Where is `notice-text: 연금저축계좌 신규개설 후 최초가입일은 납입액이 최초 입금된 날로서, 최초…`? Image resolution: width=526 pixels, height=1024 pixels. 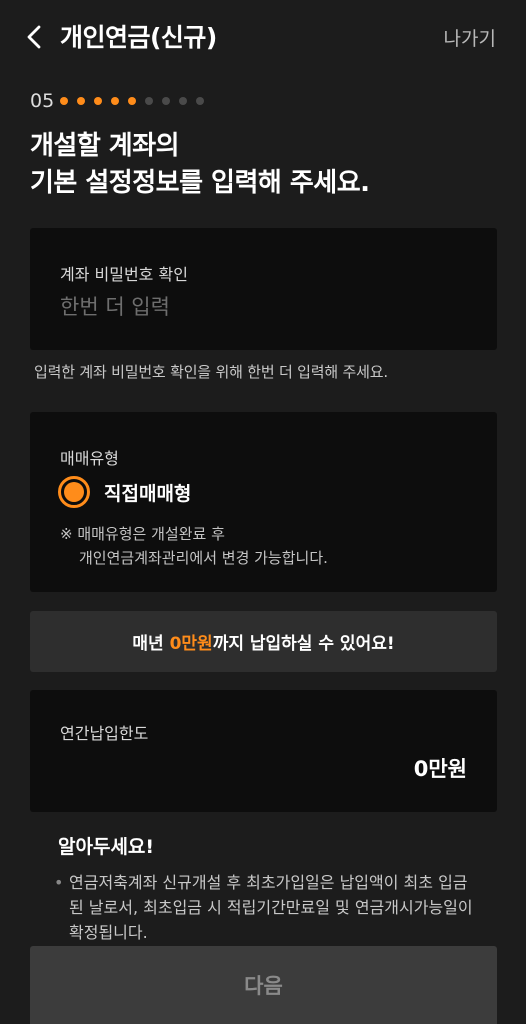 notice-text: 연금저축계좌 신규개설 후 최초가입일은 납입액이 최초 입금된 날로서, 최초… is located at coordinates (271, 907).